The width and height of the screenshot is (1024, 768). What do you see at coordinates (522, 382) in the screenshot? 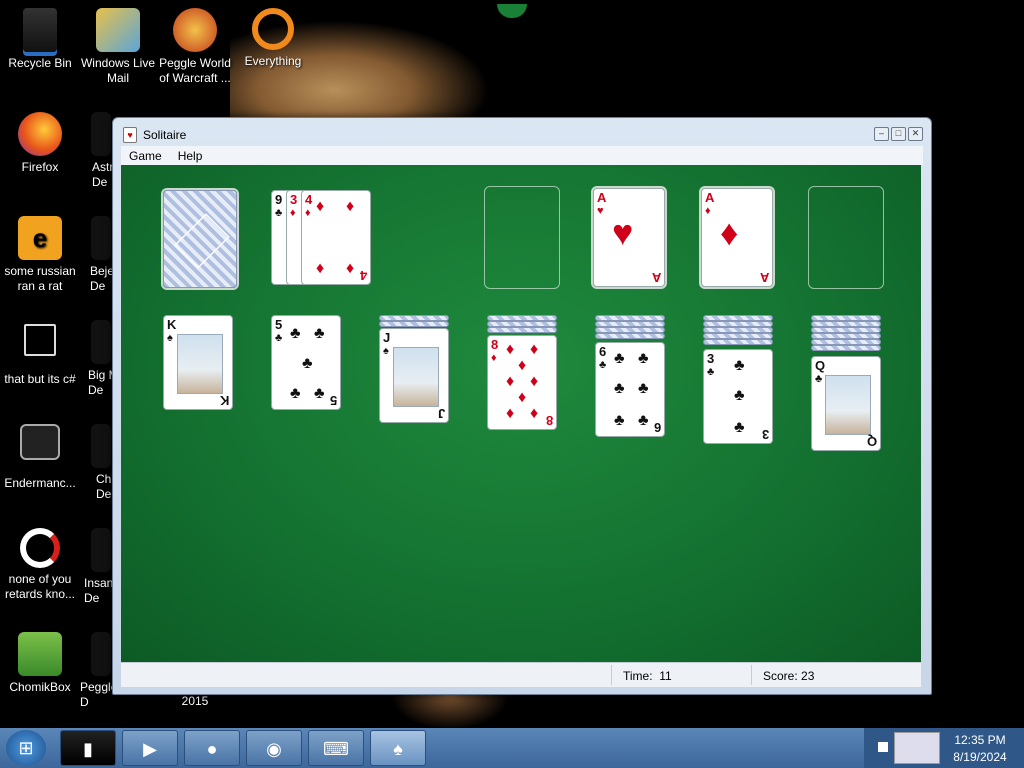
I see `tableau-4-top-card: 8 ♦ ♦ ♦ ♦ ♦ ♦ ♦ ♦ ♦ 8` at bounding box center [522, 382].